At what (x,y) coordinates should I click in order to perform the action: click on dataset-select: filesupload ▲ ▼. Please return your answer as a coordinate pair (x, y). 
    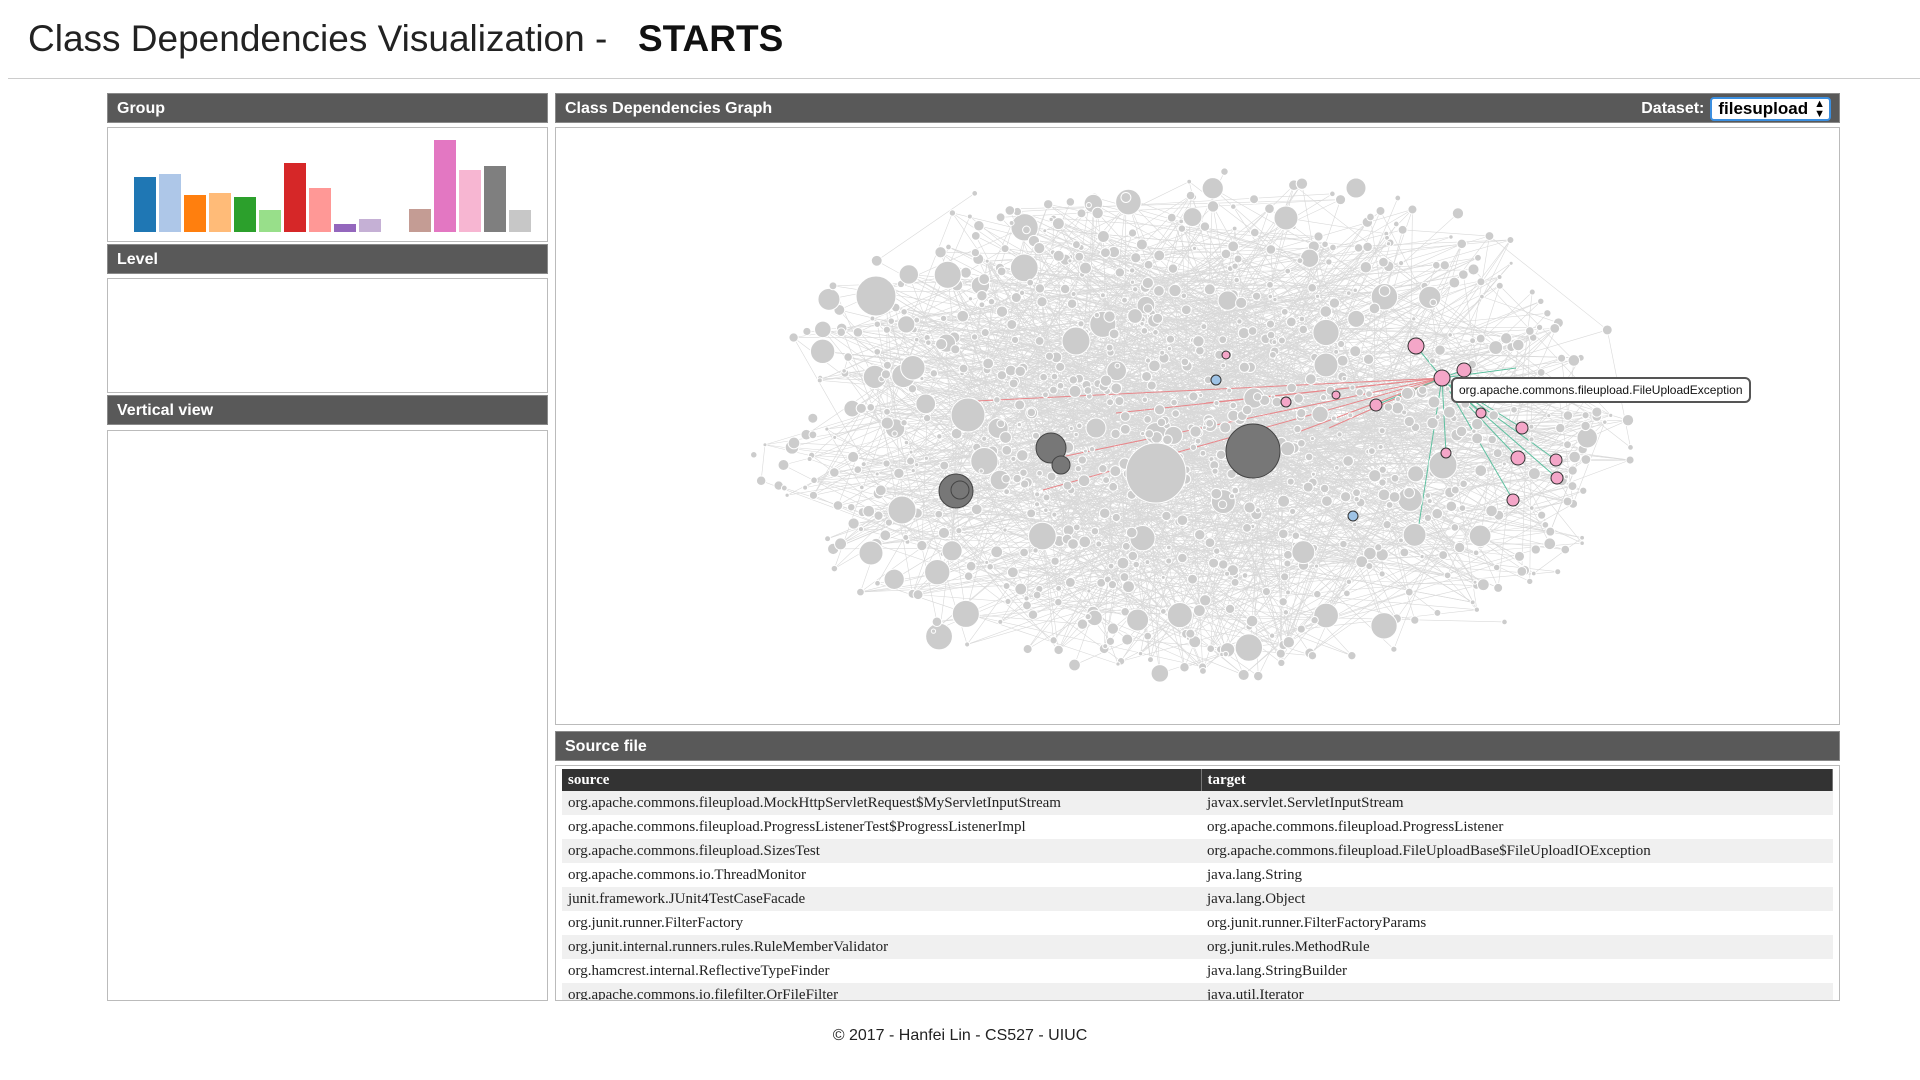
    Looking at the image, I should click on (1770, 109).